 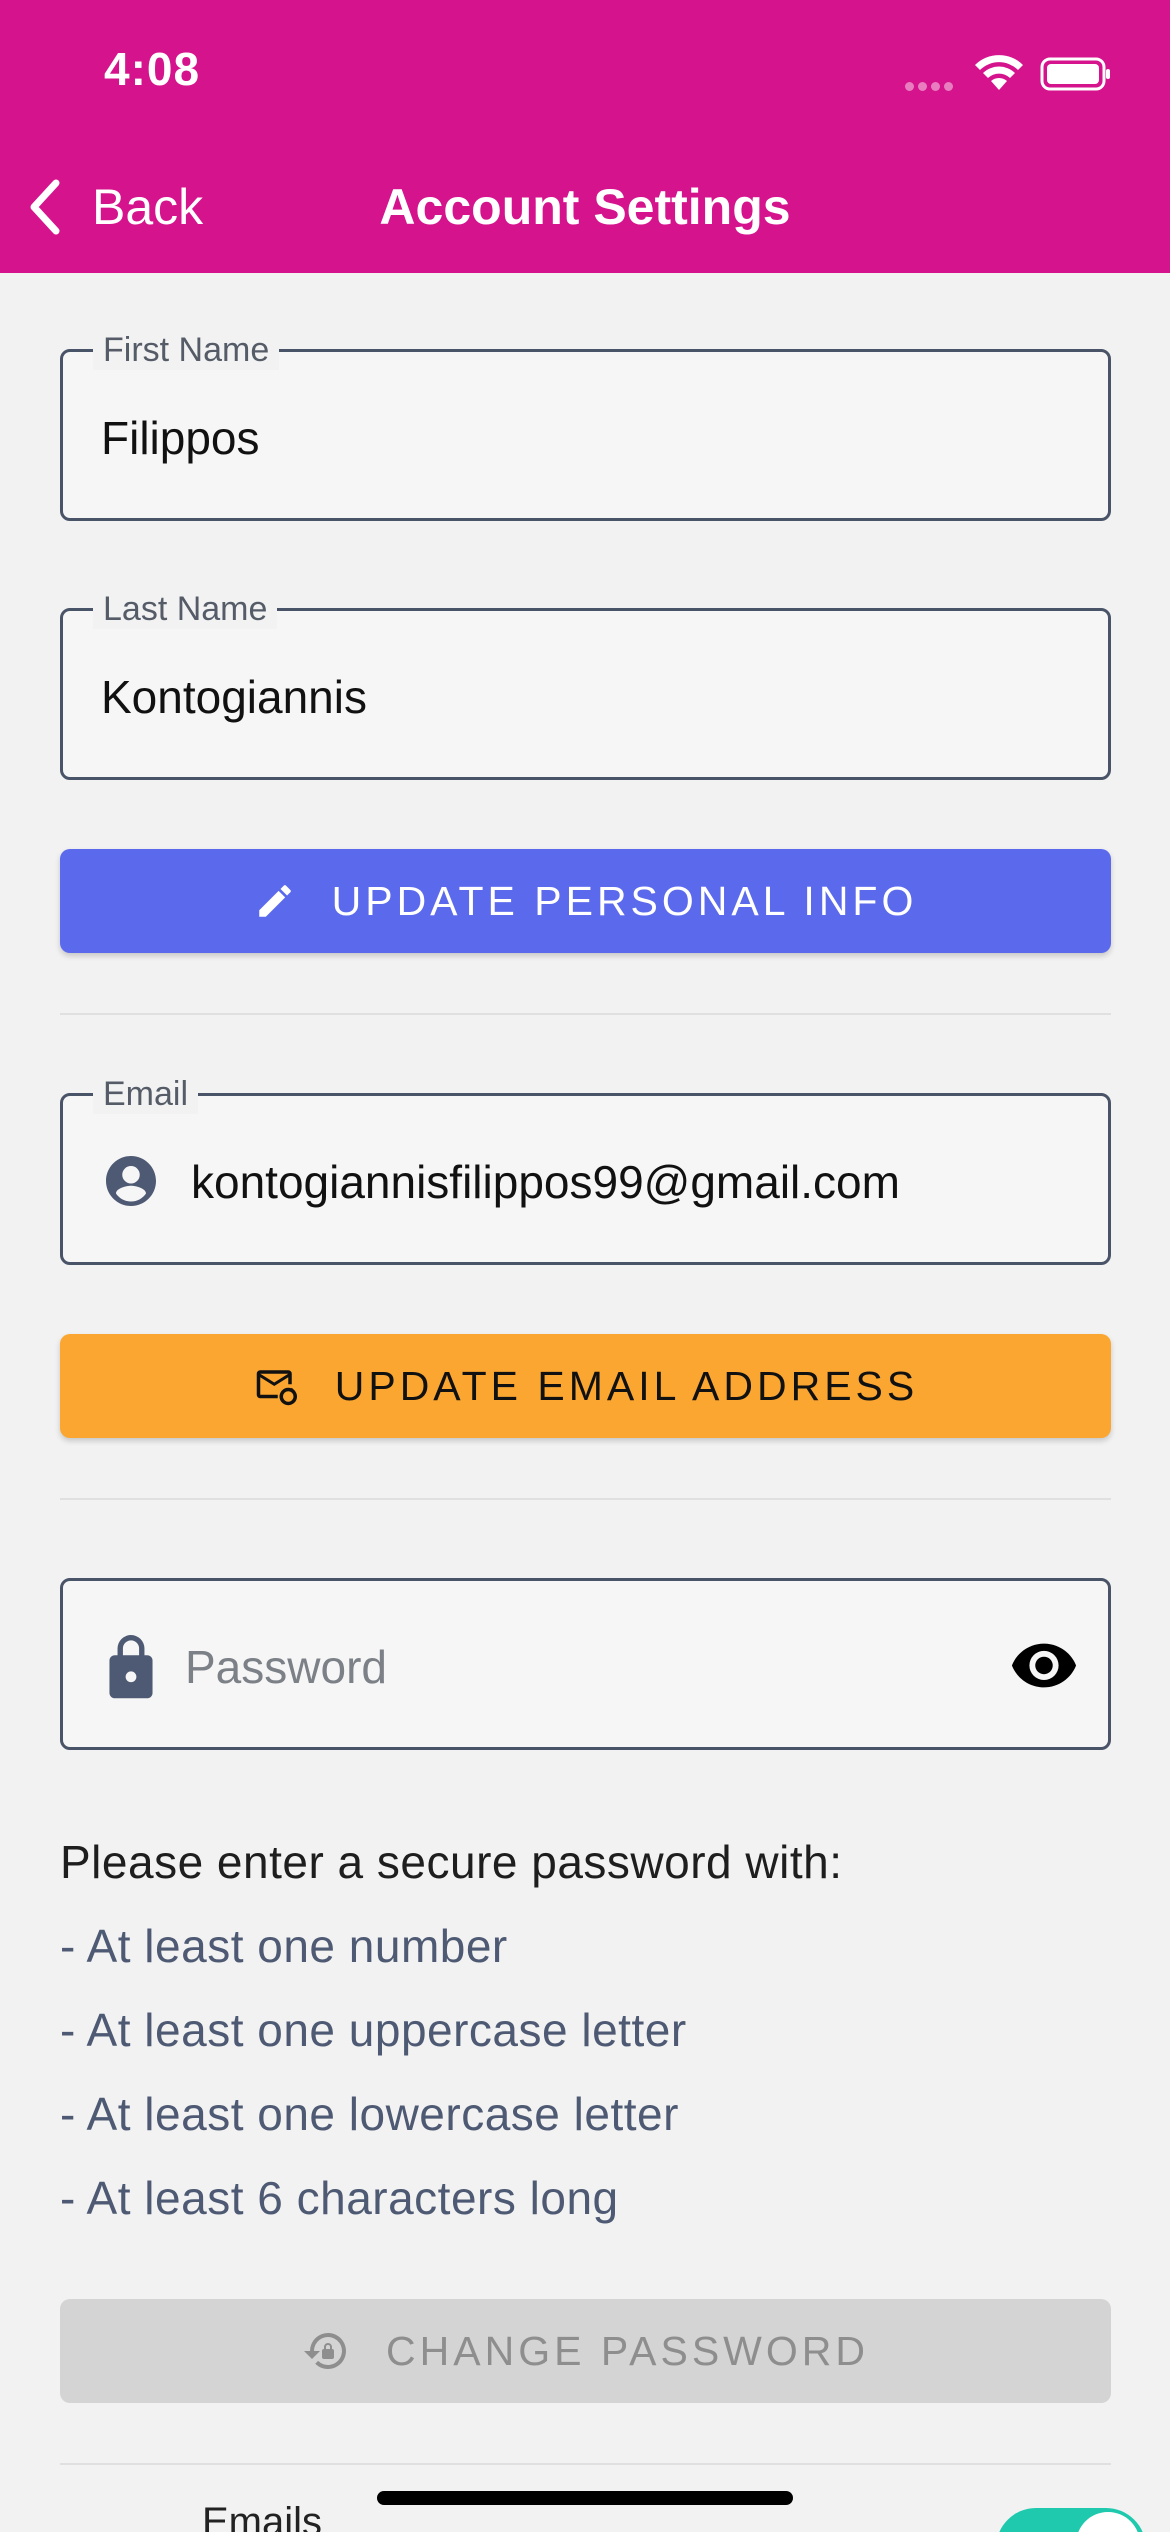 I want to click on change-password-label: CHANGE PASSWORD, so click(x=627, y=2350).